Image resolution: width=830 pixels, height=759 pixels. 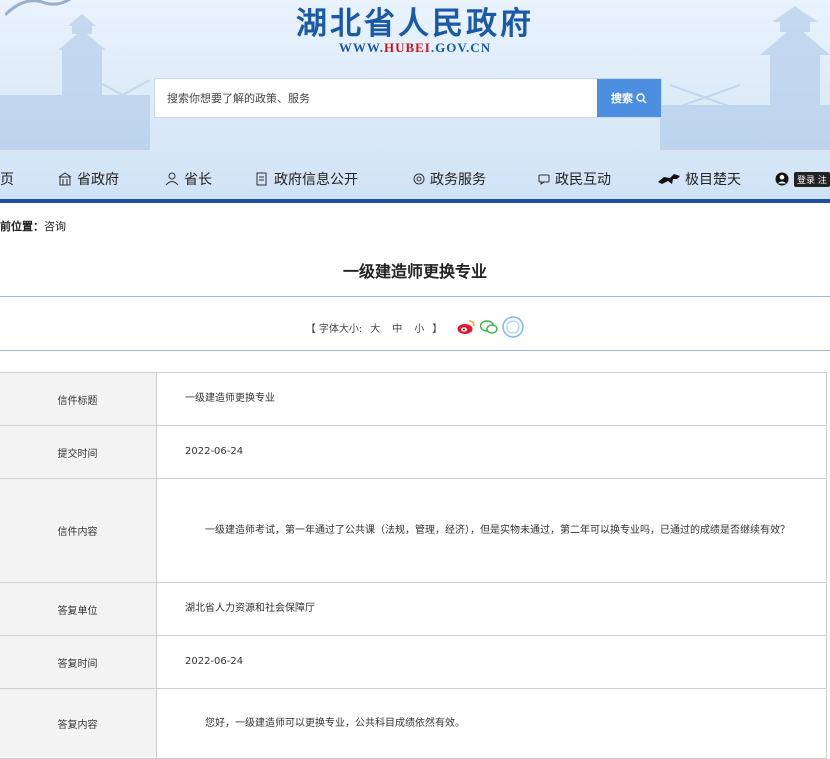 What do you see at coordinates (461, 47) in the screenshot?
I see `site-url-suffix: .GOV.CN` at bounding box center [461, 47].